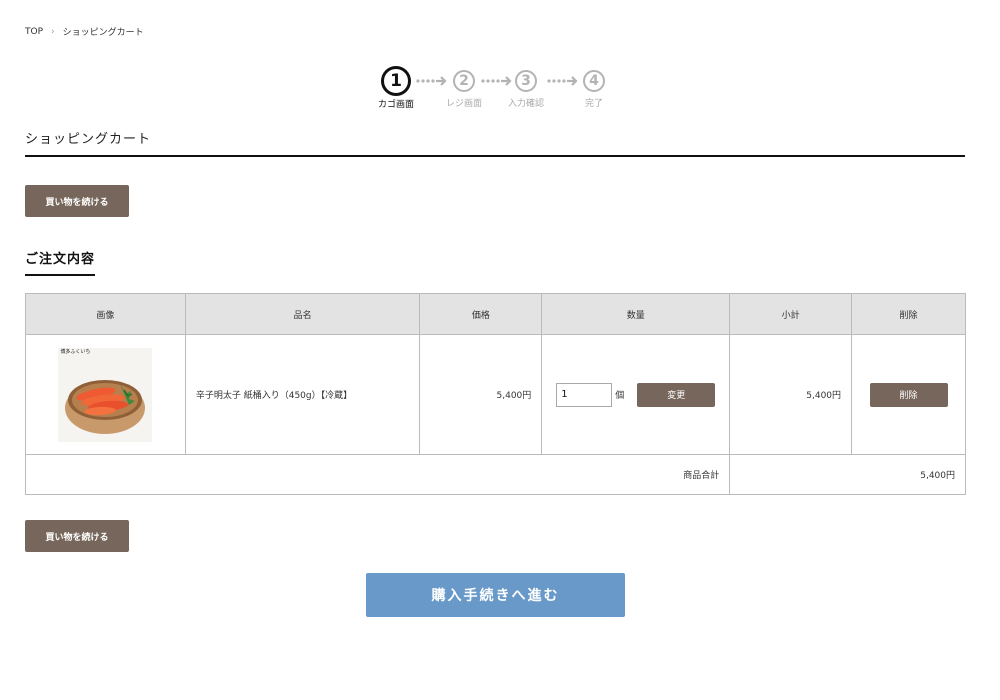 The width and height of the screenshot is (1000, 700). I want to click on continue-shopping-button-bottom: 買い物を続ける, so click(77, 536).